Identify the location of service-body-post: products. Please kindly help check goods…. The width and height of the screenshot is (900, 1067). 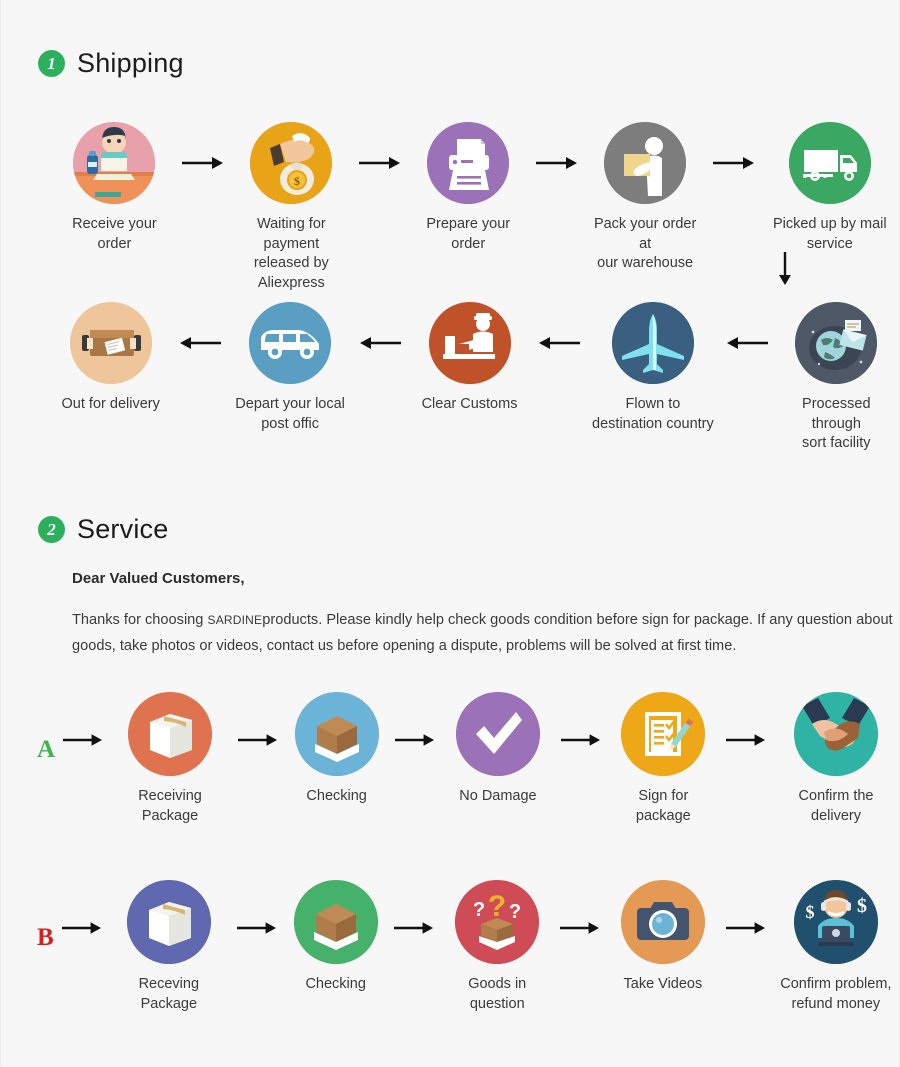
(557, 620).